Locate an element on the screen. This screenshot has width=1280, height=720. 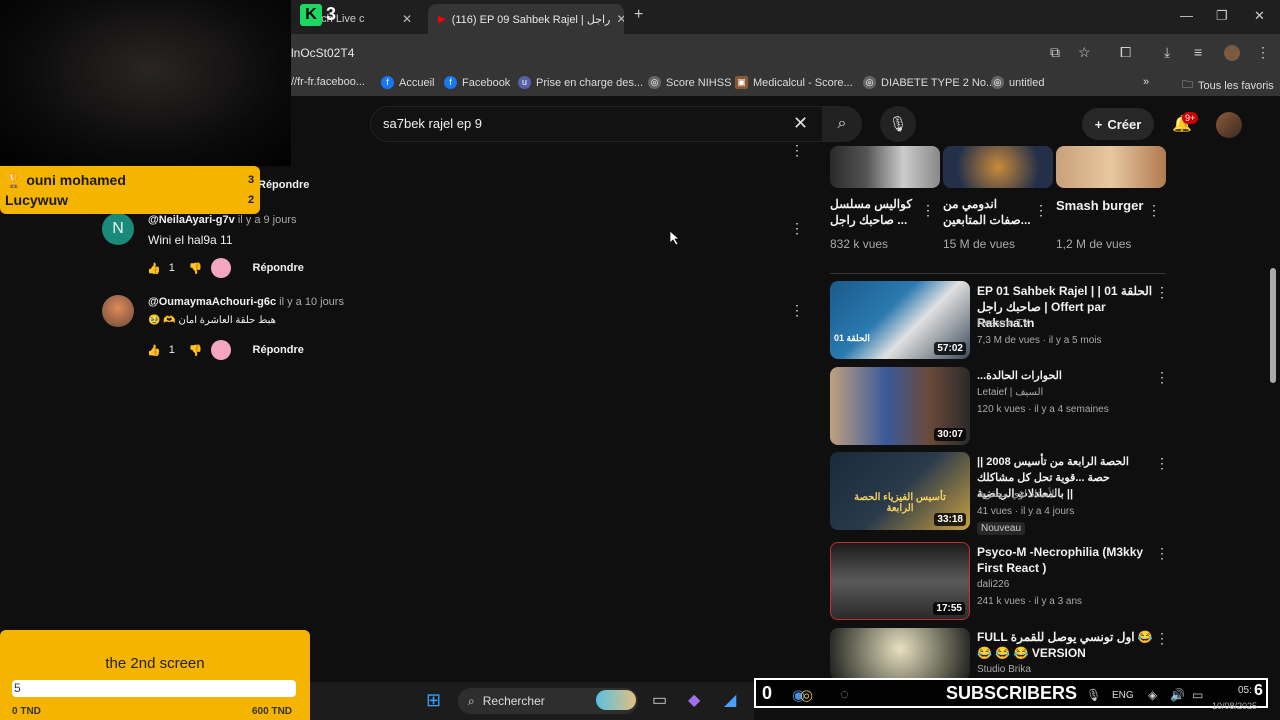
cast-icon: ⧉ is located at coordinates (1055, 52).